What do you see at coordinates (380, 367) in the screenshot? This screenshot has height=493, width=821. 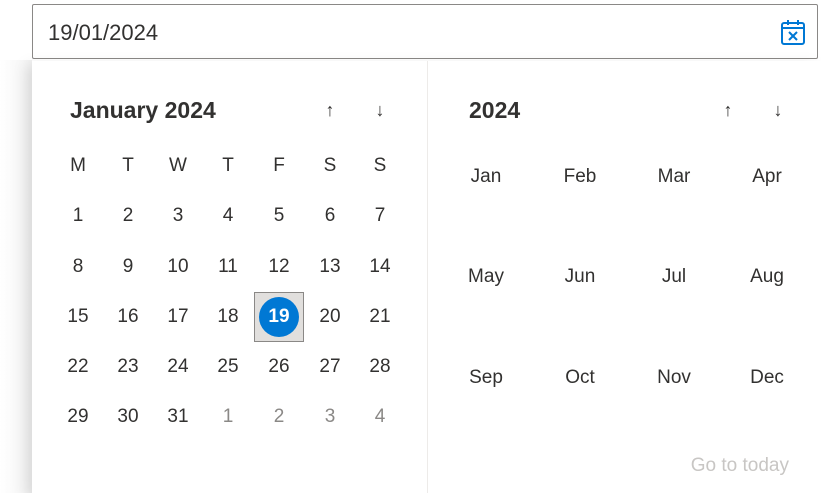 I see `day-cell: 28` at bounding box center [380, 367].